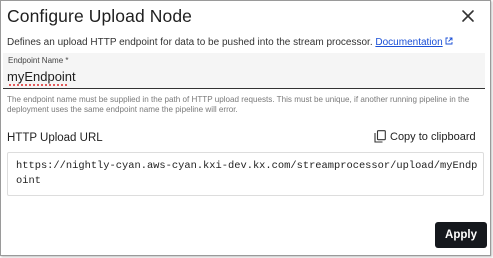 This screenshot has height=258, width=493. What do you see at coordinates (461, 235) in the screenshot?
I see `apply-button: Apply` at bounding box center [461, 235].